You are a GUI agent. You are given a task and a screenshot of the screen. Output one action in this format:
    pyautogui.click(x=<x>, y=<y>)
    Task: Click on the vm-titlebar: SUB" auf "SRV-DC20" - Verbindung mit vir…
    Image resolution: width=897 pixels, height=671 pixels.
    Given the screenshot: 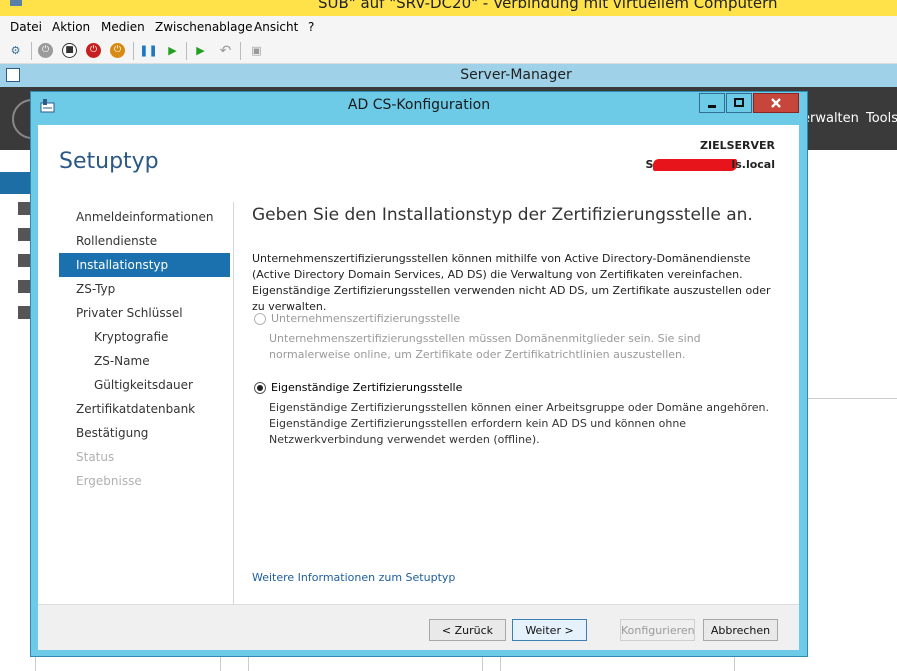 What is the action you would take?
    pyautogui.click(x=448, y=8)
    